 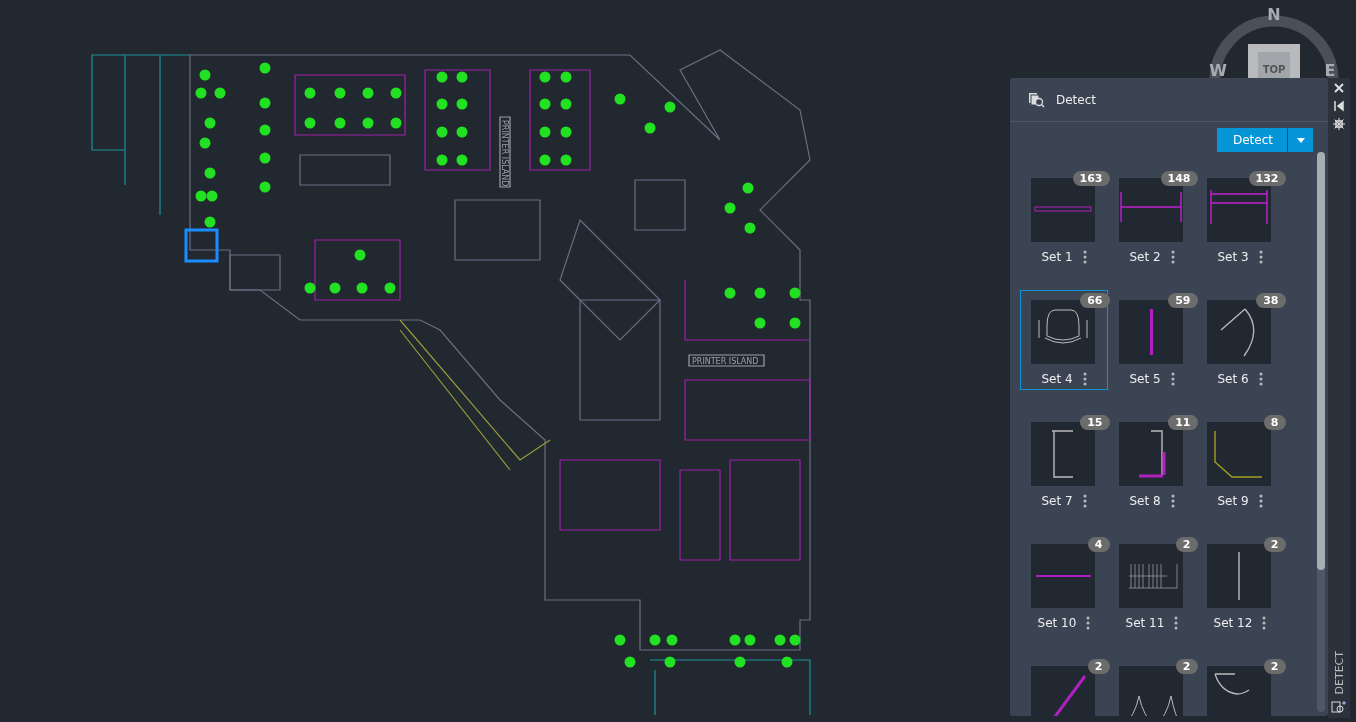 What do you see at coordinates (1233, 257) in the screenshot?
I see `set-name: Set 3` at bounding box center [1233, 257].